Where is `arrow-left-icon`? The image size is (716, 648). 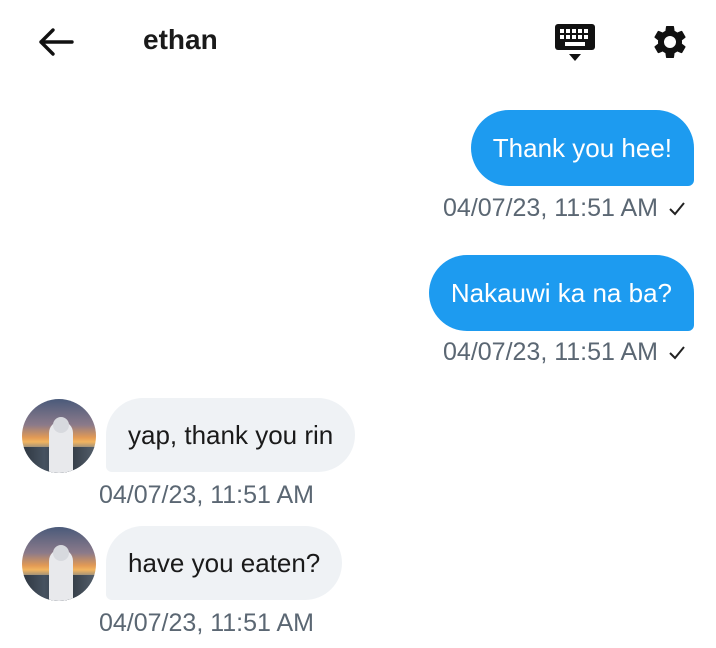 arrow-left-icon is located at coordinates (56, 42).